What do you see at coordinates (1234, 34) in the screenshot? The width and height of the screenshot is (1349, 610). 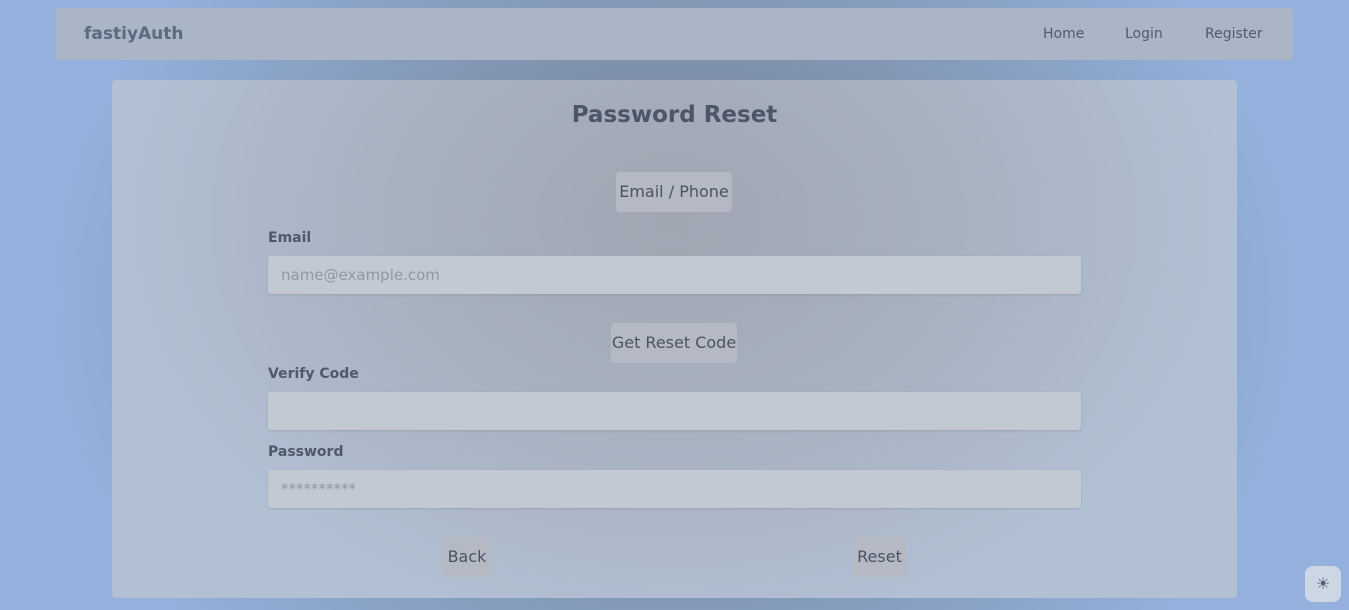 I see `nav-register-link: Register` at bounding box center [1234, 34].